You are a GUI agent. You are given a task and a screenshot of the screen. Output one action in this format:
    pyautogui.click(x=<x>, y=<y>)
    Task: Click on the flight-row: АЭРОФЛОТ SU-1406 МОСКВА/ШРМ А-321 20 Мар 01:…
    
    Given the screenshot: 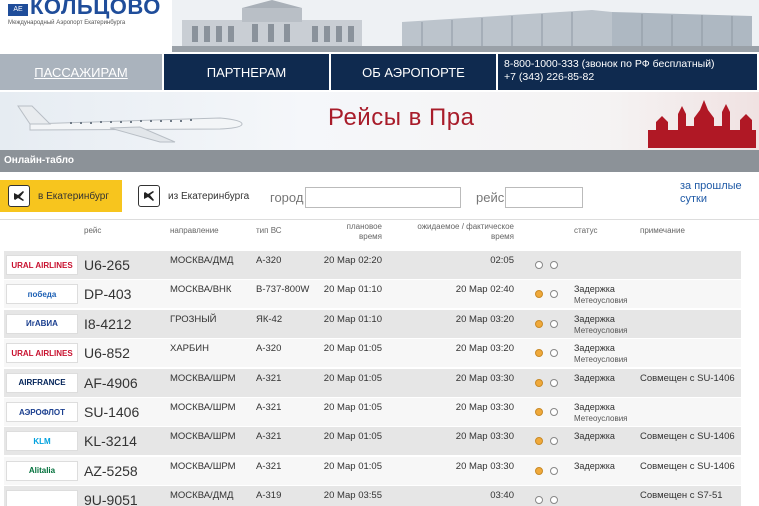 What is the action you would take?
    pyautogui.click(x=372, y=412)
    